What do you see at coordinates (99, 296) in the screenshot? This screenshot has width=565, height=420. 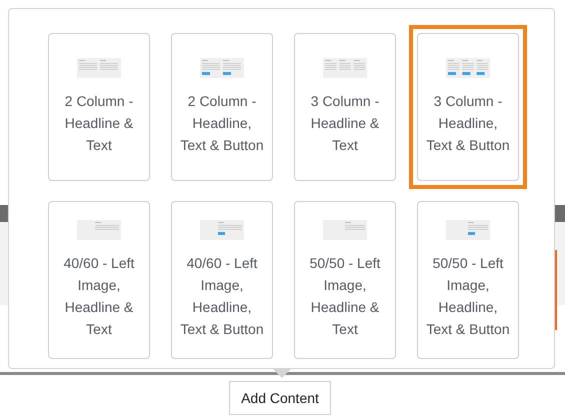 I see `template-label: 40/60 - Left Image, Headline & Text` at bounding box center [99, 296].